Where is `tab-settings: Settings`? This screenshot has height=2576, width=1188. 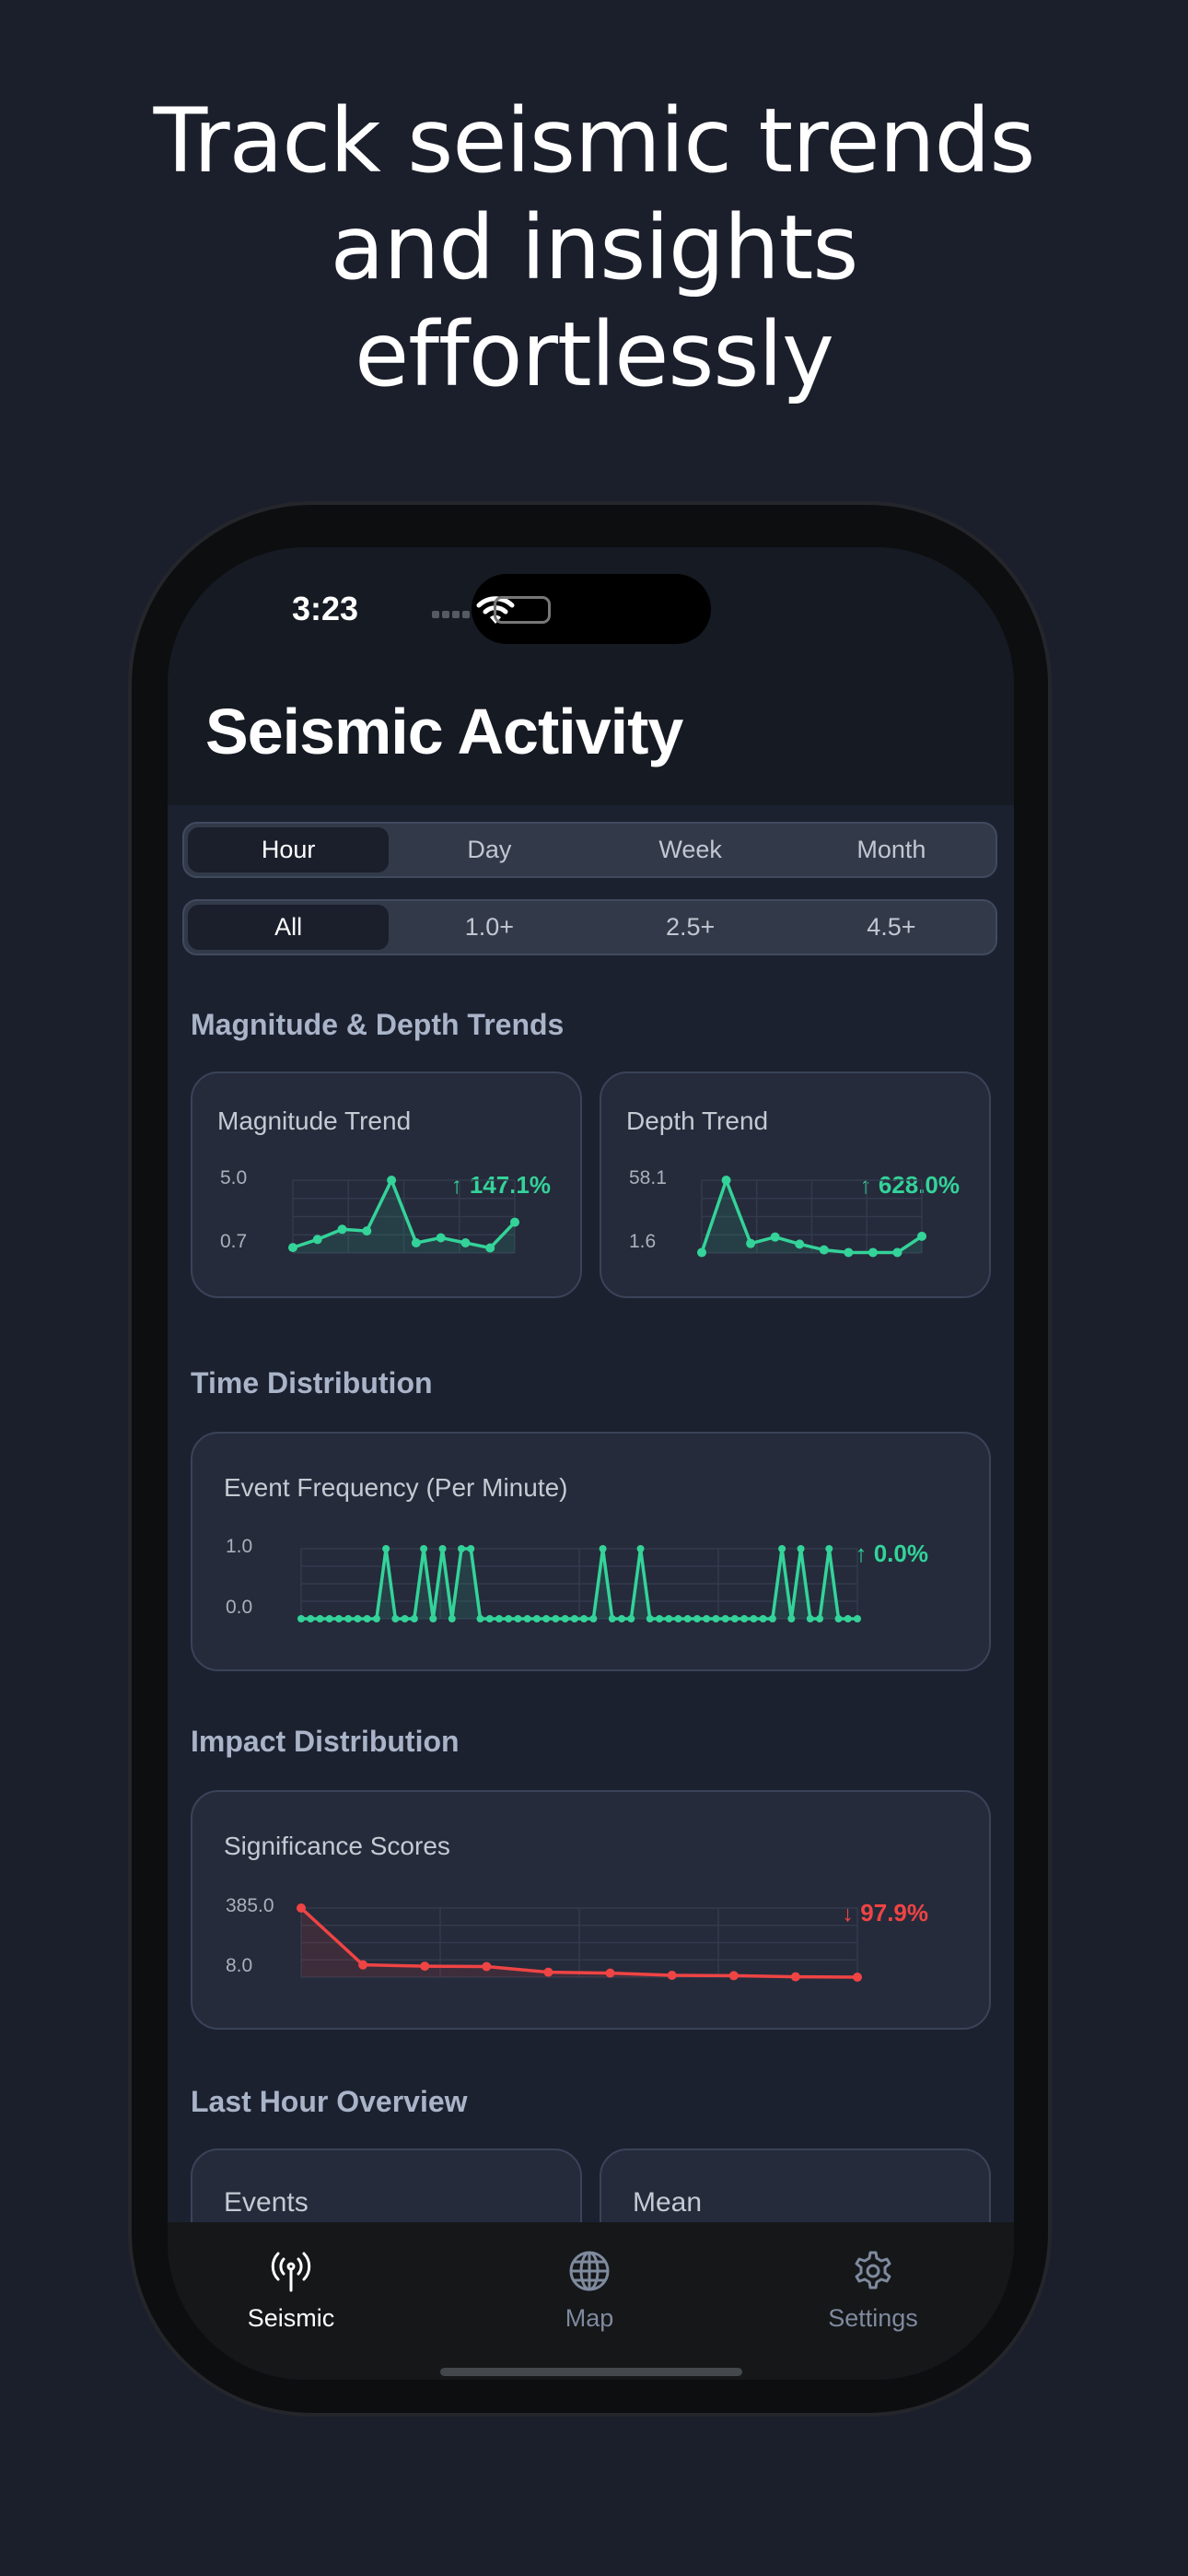
tab-settings: Settings is located at coordinates (873, 2291).